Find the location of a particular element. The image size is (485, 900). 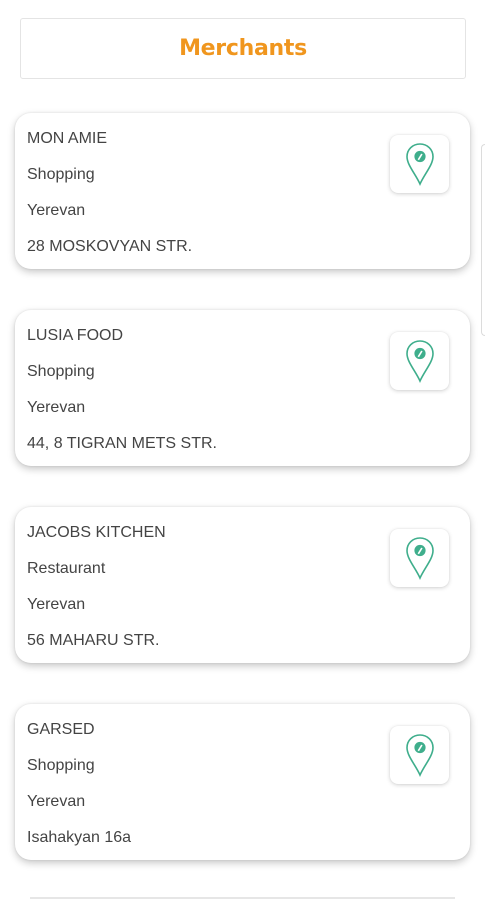

merchant-category: Restaurant is located at coordinates (66, 568).